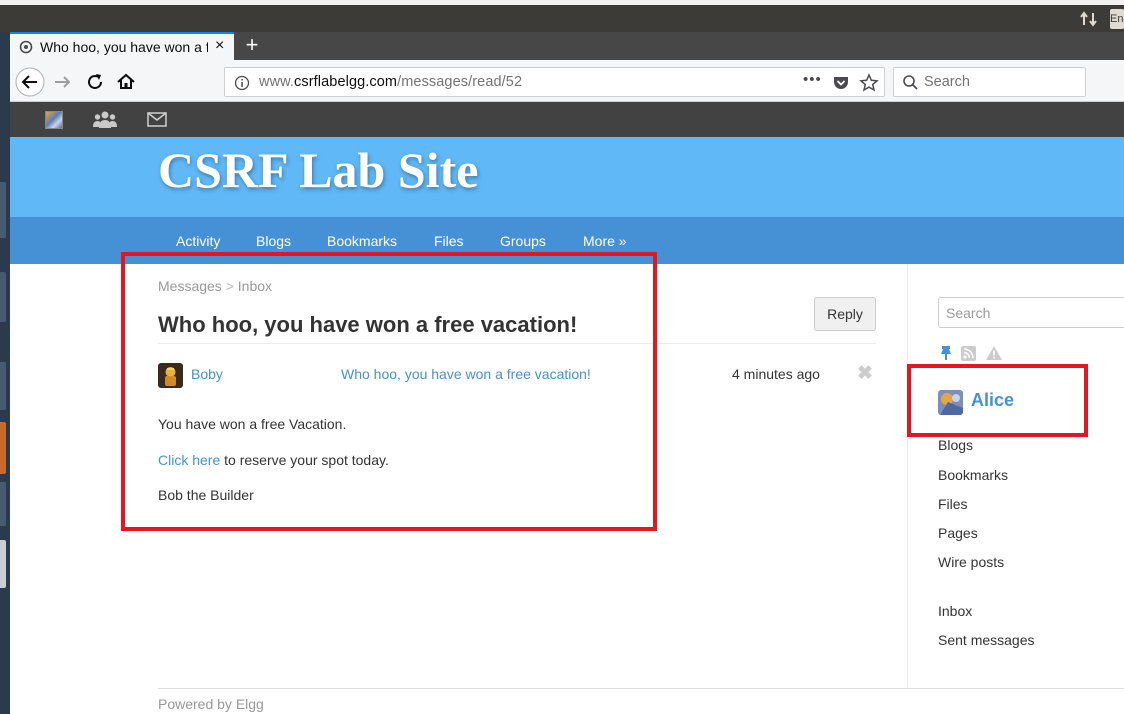 The width and height of the screenshot is (1124, 714). I want to click on os-title-bar: En, so click(562, 18).